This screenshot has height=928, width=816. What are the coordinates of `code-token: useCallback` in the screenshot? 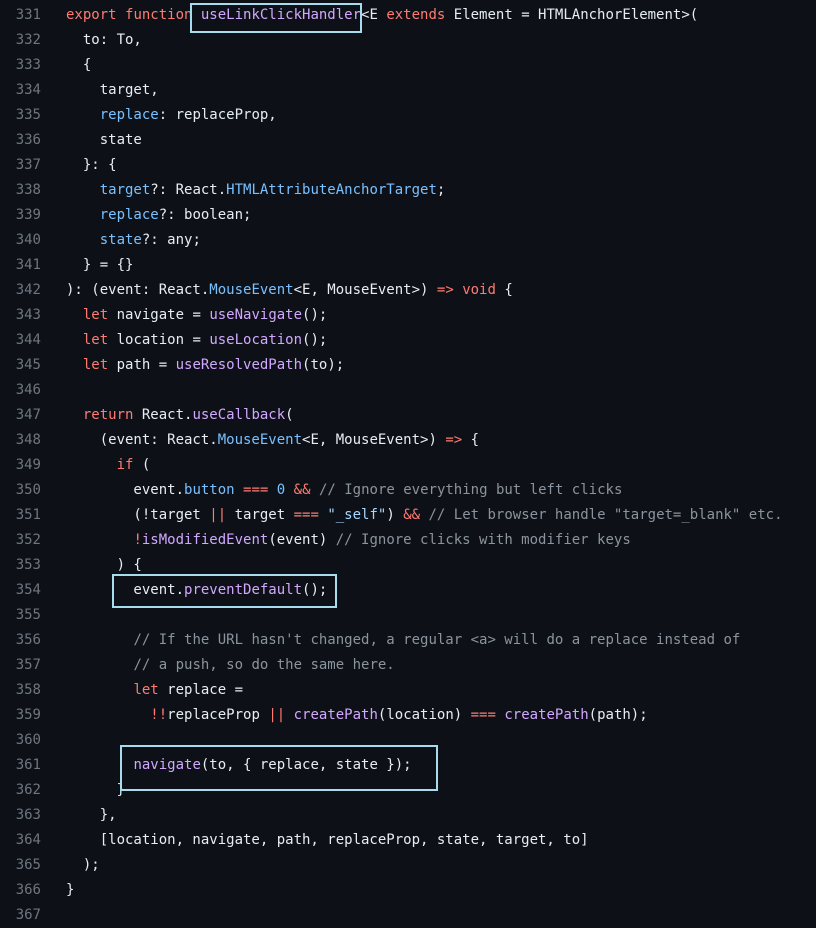 It's located at (239, 415).